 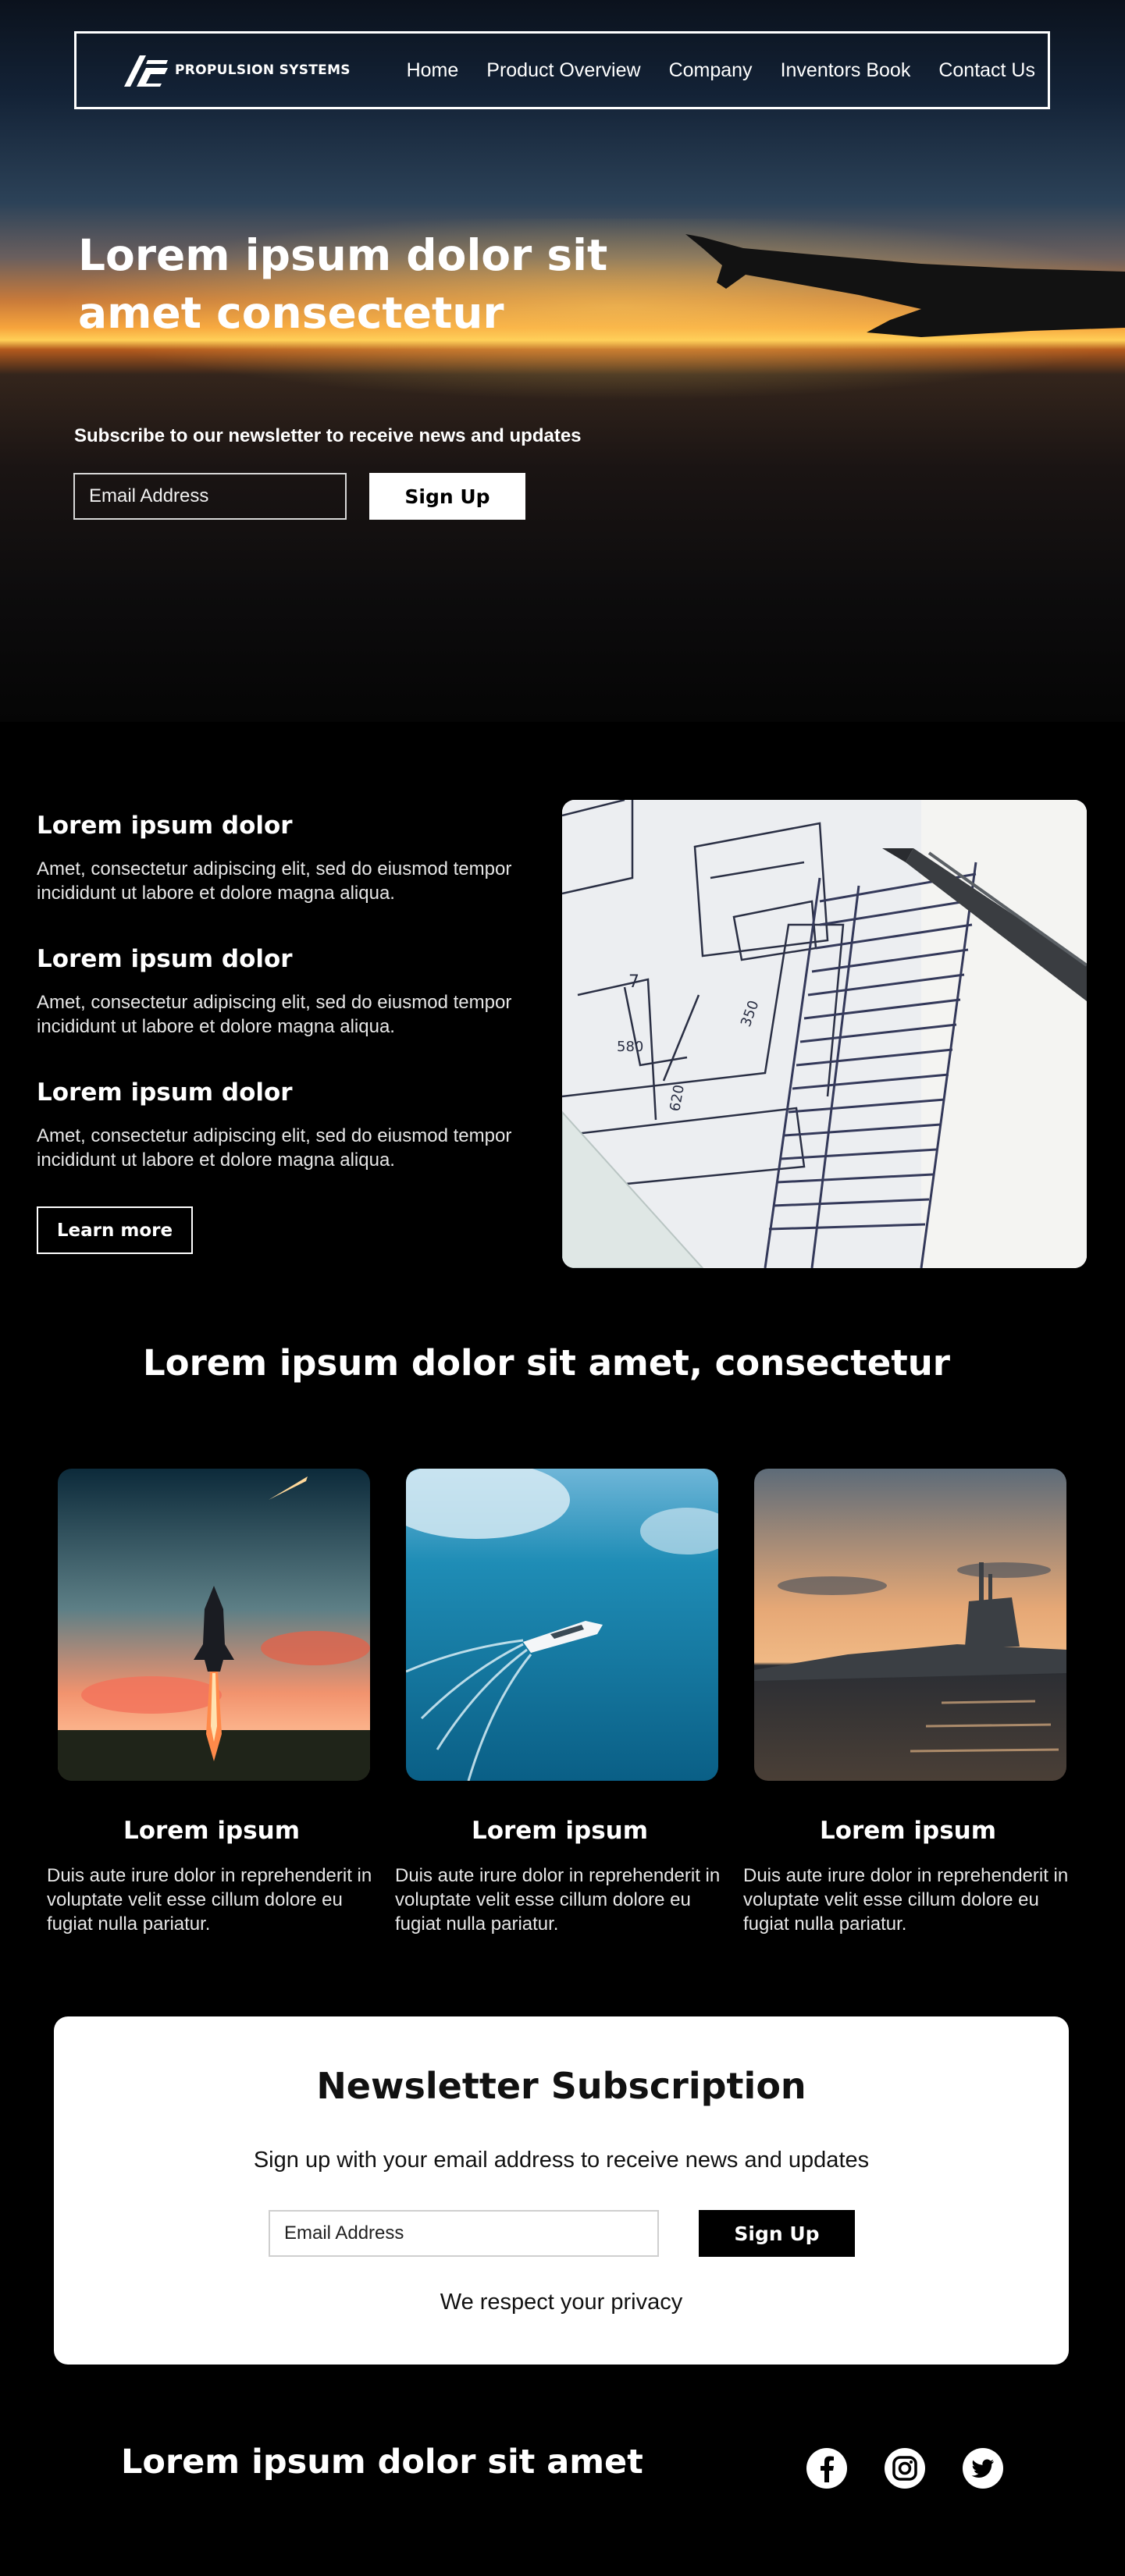 What do you see at coordinates (630, 1047) in the screenshot?
I see `blueprint-number: 580` at bounding box center [630, 1047].